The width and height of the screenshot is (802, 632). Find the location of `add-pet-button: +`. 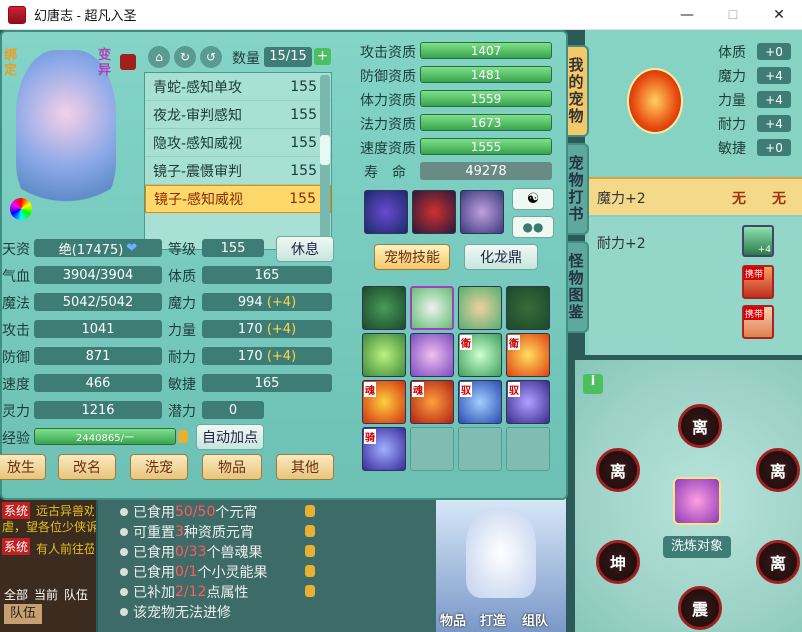

add-pet-button: + is located at coordinates (322, 56).